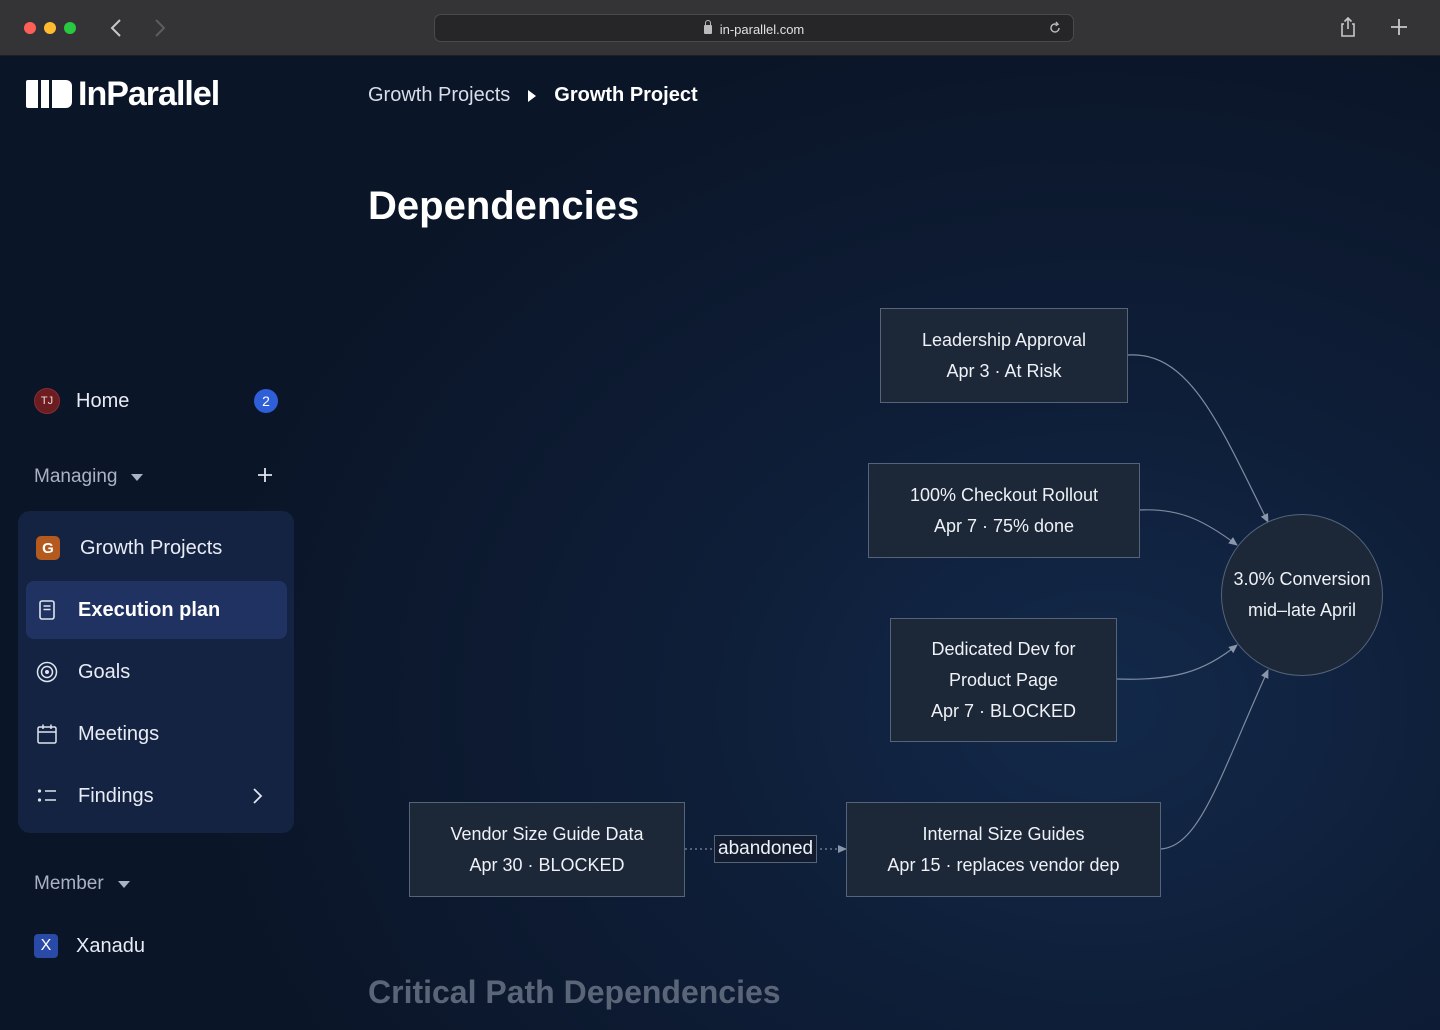 The width and height of the screenshot is (1440, 1030). I want to click on node-vendor-size-guide: Vendor Size Guide Data Apr 30 · BLOCKED, so click(547, 849).